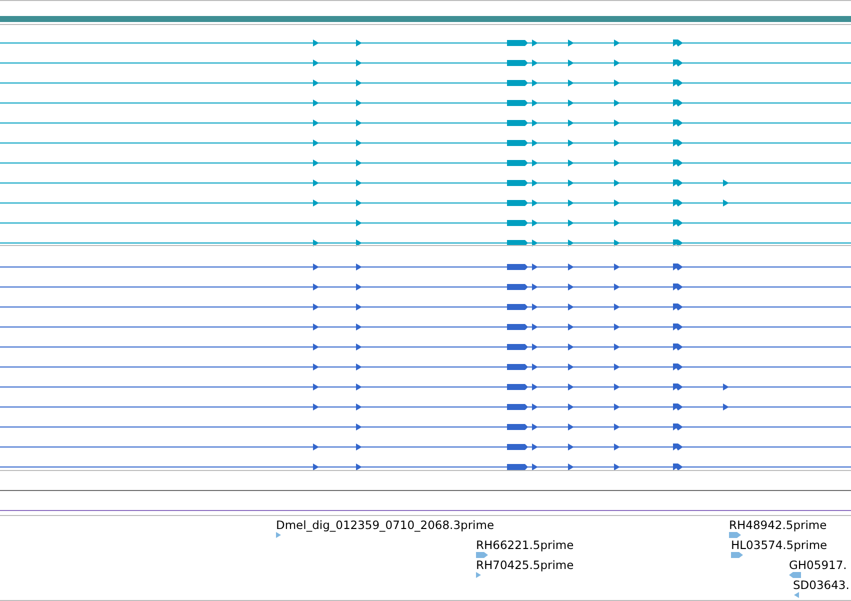 This screenshot has height=601, width=851. What do you see at coordinates (818, 565) in the screenshot?
I see `est-label: GH05917.` at bounding box center [818, 565].